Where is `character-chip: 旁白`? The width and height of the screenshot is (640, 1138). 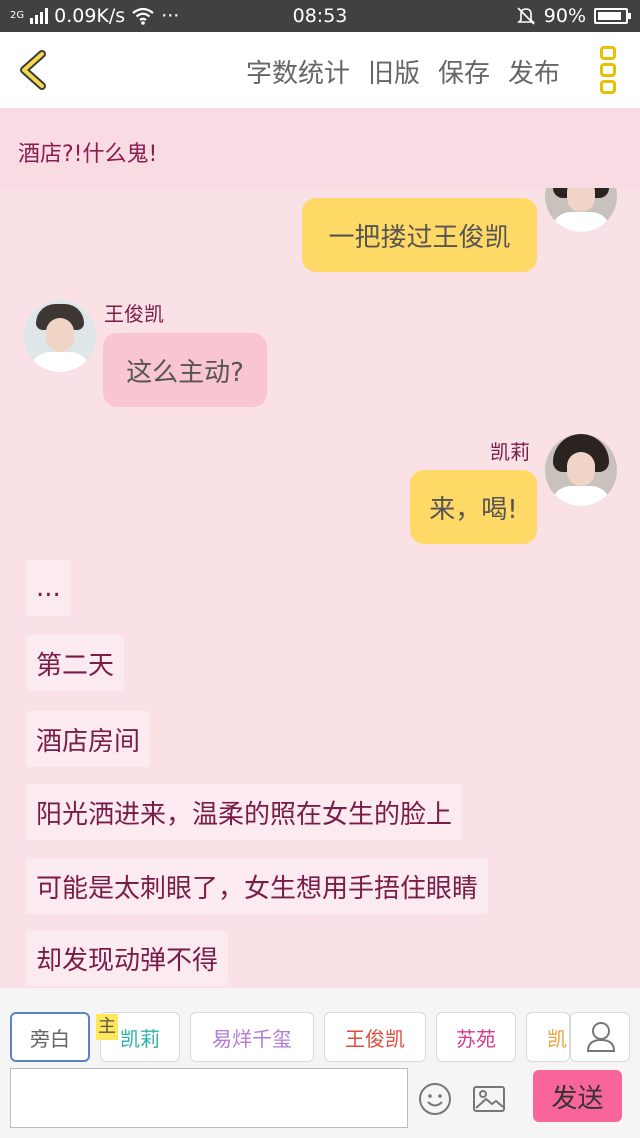
character-chip: 旁白 is located at coordinates (50, 1037).